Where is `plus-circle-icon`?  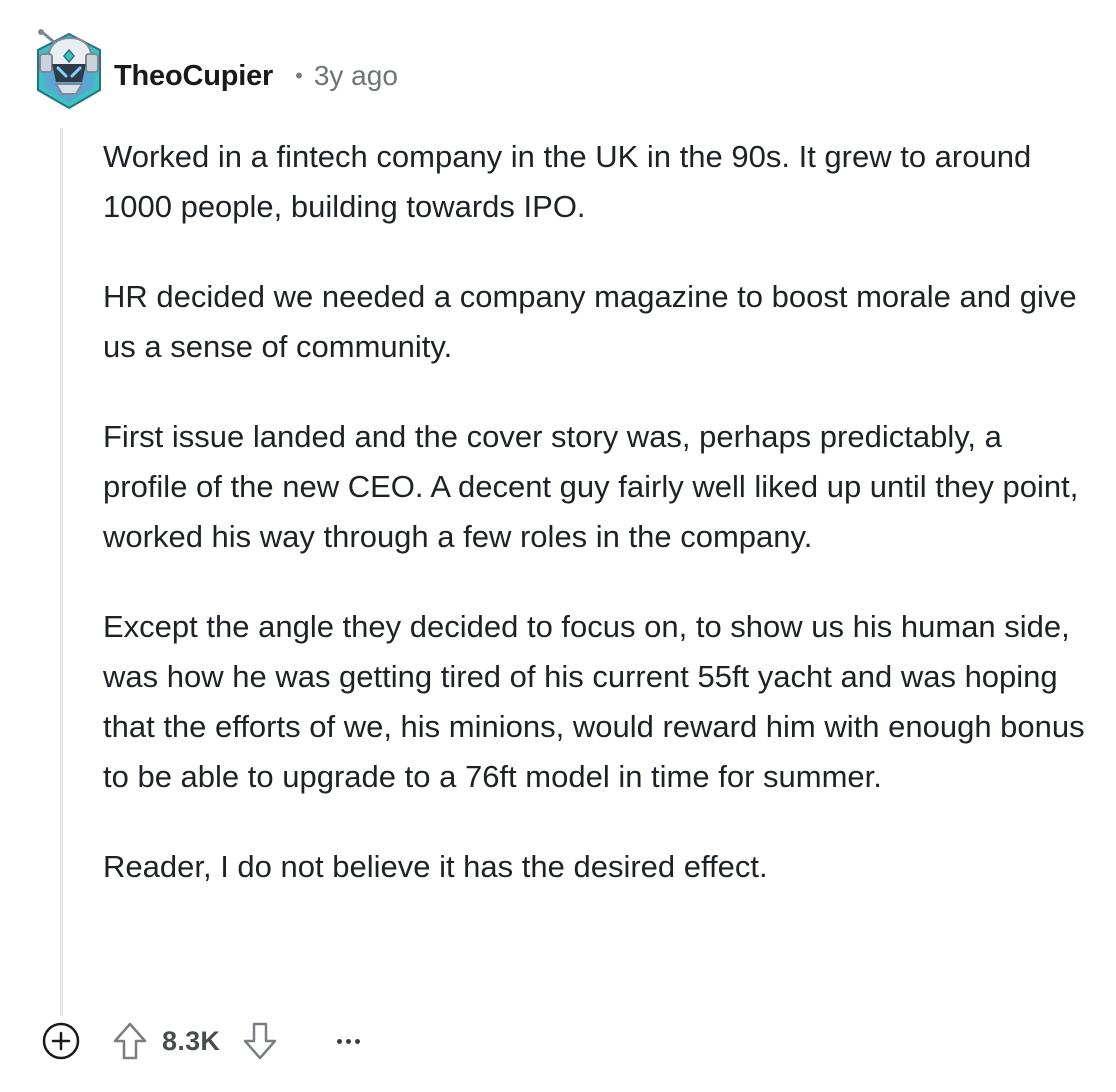
plus-circle-icon is located at coordinates (61, 1041).